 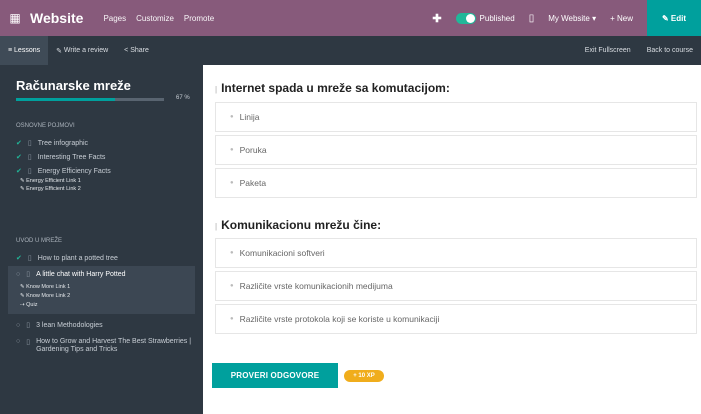 I want to click on xp-badge: + 10 XP, so click(x=364, y=376).